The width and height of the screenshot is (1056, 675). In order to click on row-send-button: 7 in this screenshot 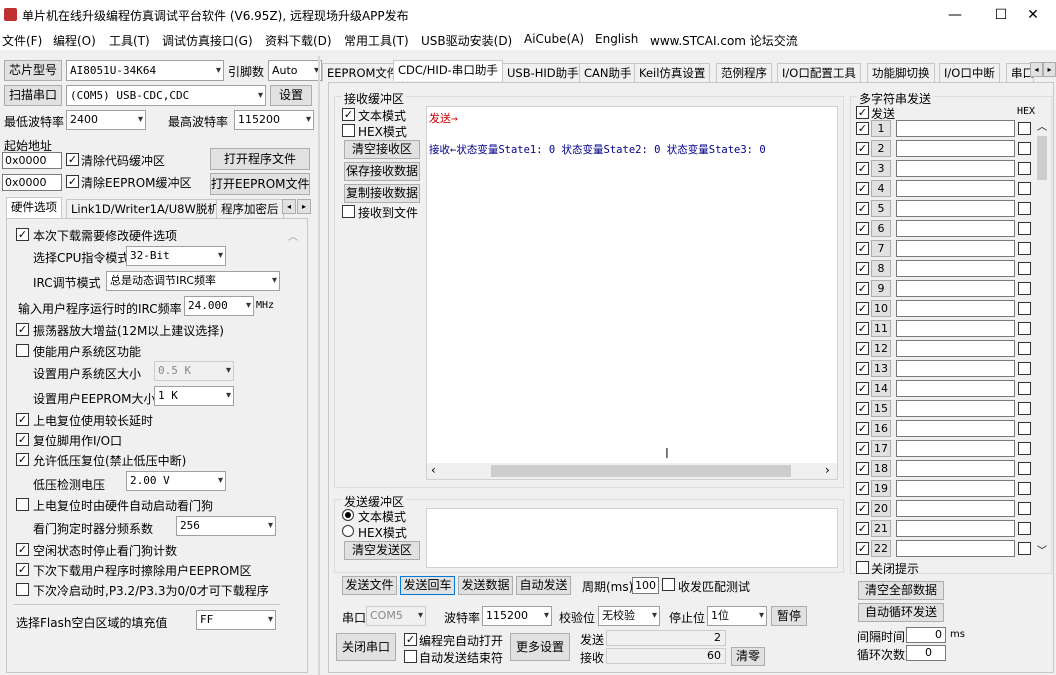, I will do `click(881, 248)`.